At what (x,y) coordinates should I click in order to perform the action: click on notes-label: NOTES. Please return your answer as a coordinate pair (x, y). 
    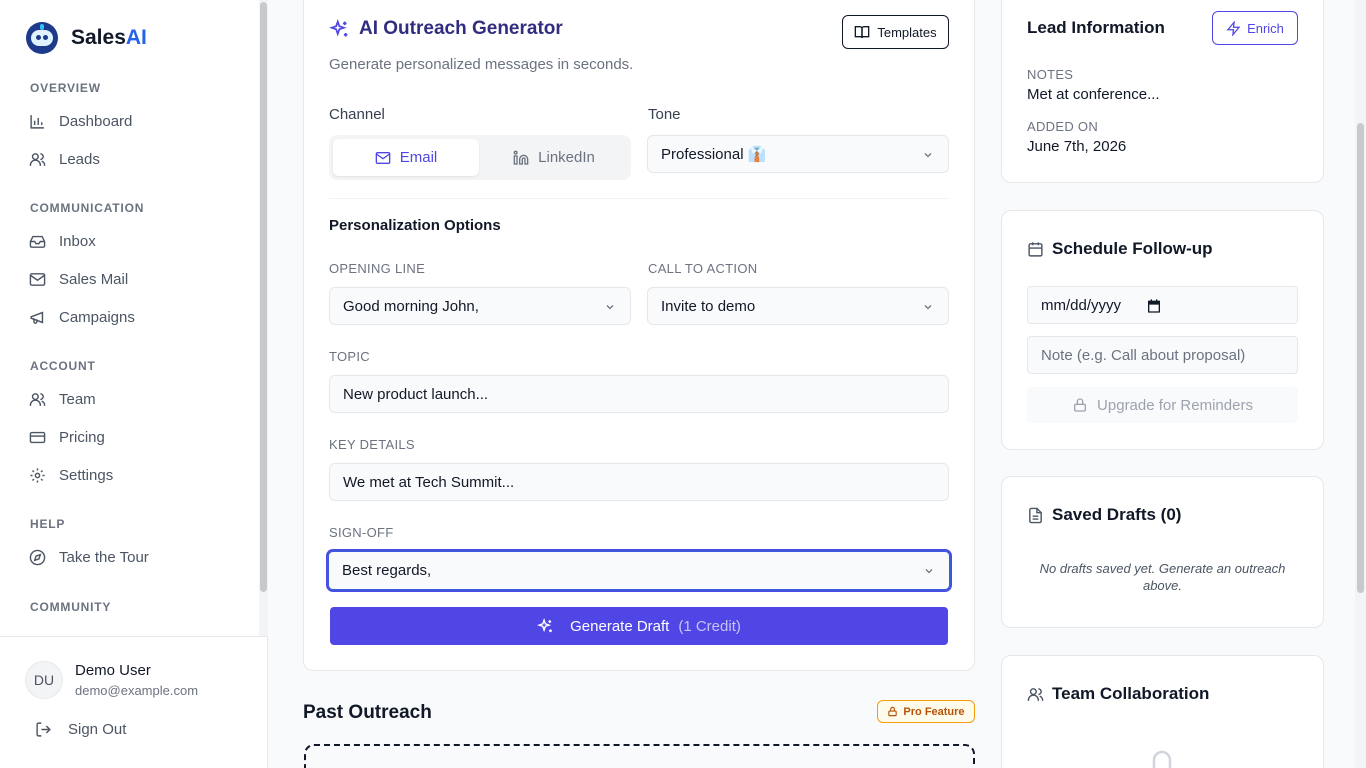
    Looking at the image, I should click on (1050, 74).